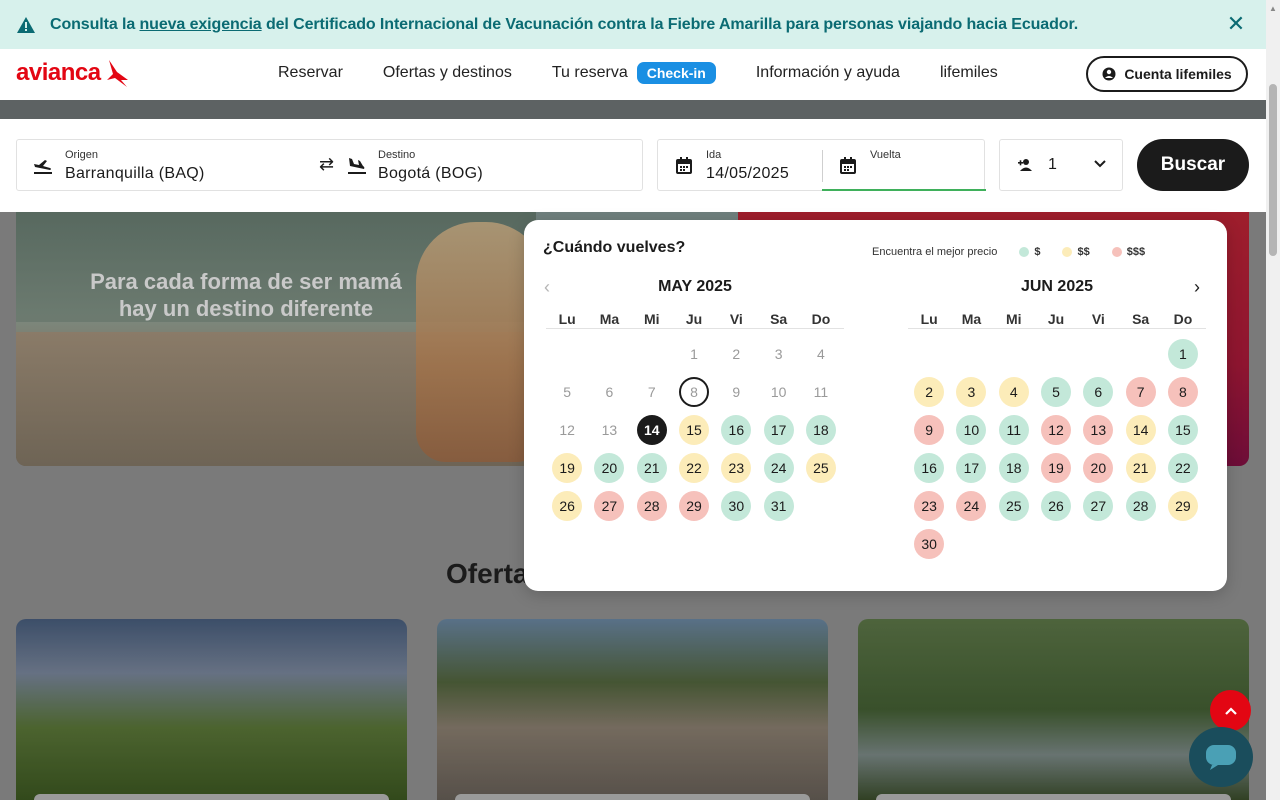 Image resolution: width=1280 pixels, height=800 pixels. I want to click on day-button: 5, so click(1056, 392).